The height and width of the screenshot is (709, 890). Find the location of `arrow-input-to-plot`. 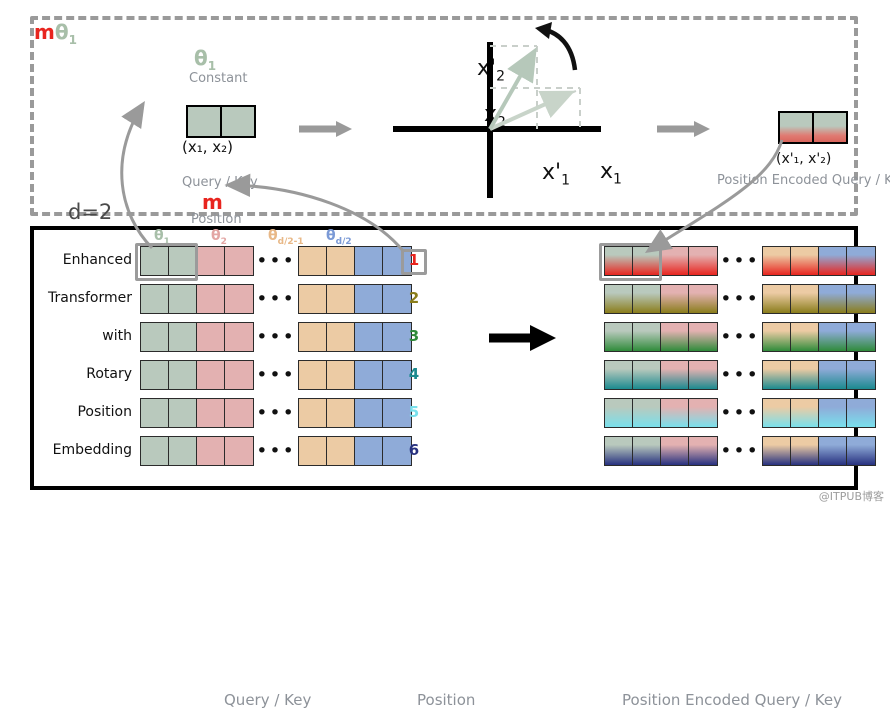

arrow-input-to-plot is located at coordinates (325, 129).